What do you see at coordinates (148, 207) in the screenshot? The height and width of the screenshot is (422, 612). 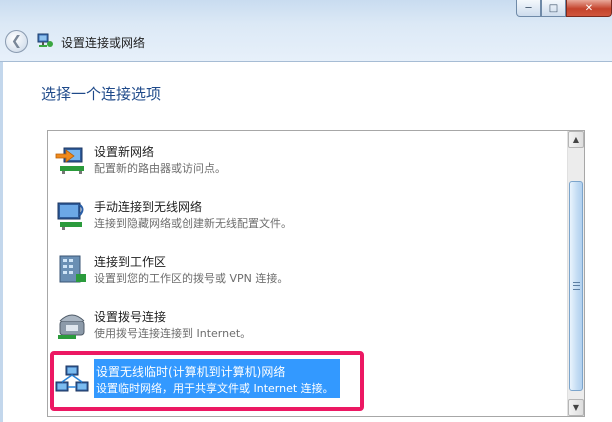 I see `option-title: 手动连接到无线网络` at bounding box center [148, 207].